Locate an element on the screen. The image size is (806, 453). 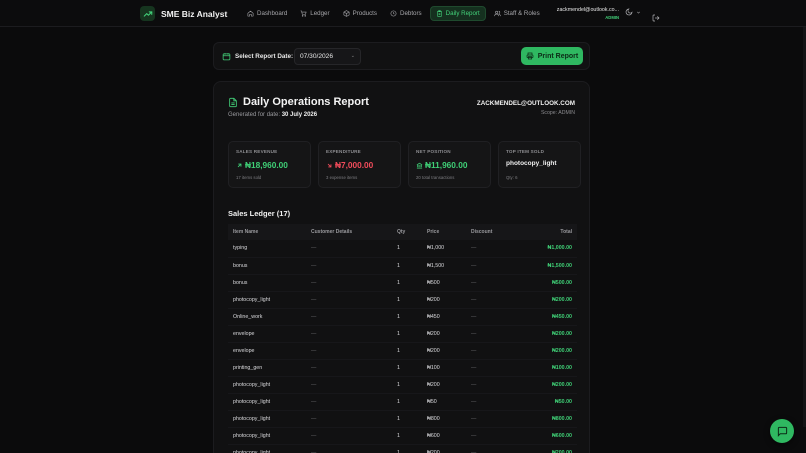
nav-item-dashboard: Dashboard is located at coordinates (267, 13).